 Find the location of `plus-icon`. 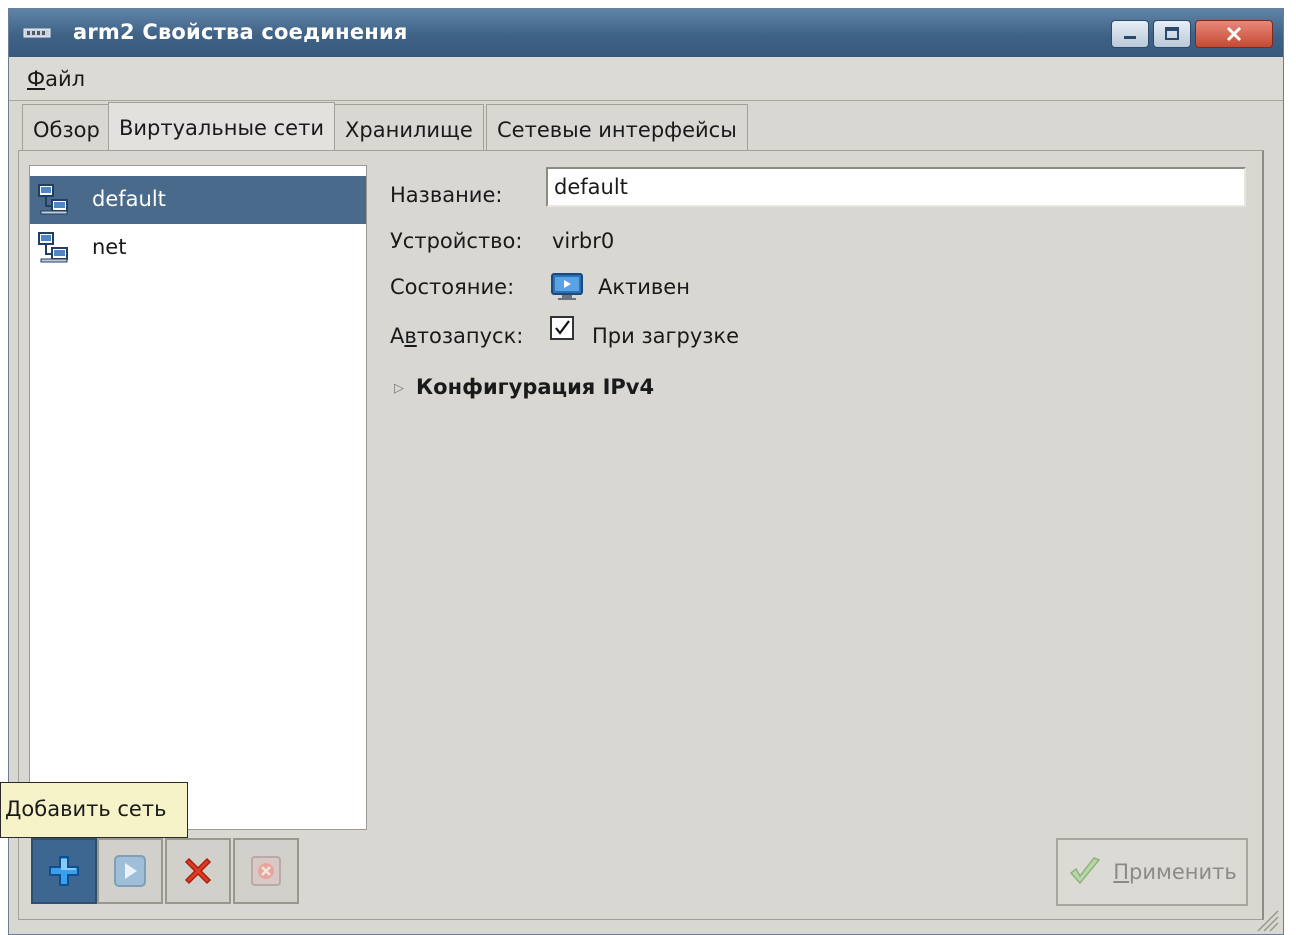

plus-icon is located at coordinates (64, 871).